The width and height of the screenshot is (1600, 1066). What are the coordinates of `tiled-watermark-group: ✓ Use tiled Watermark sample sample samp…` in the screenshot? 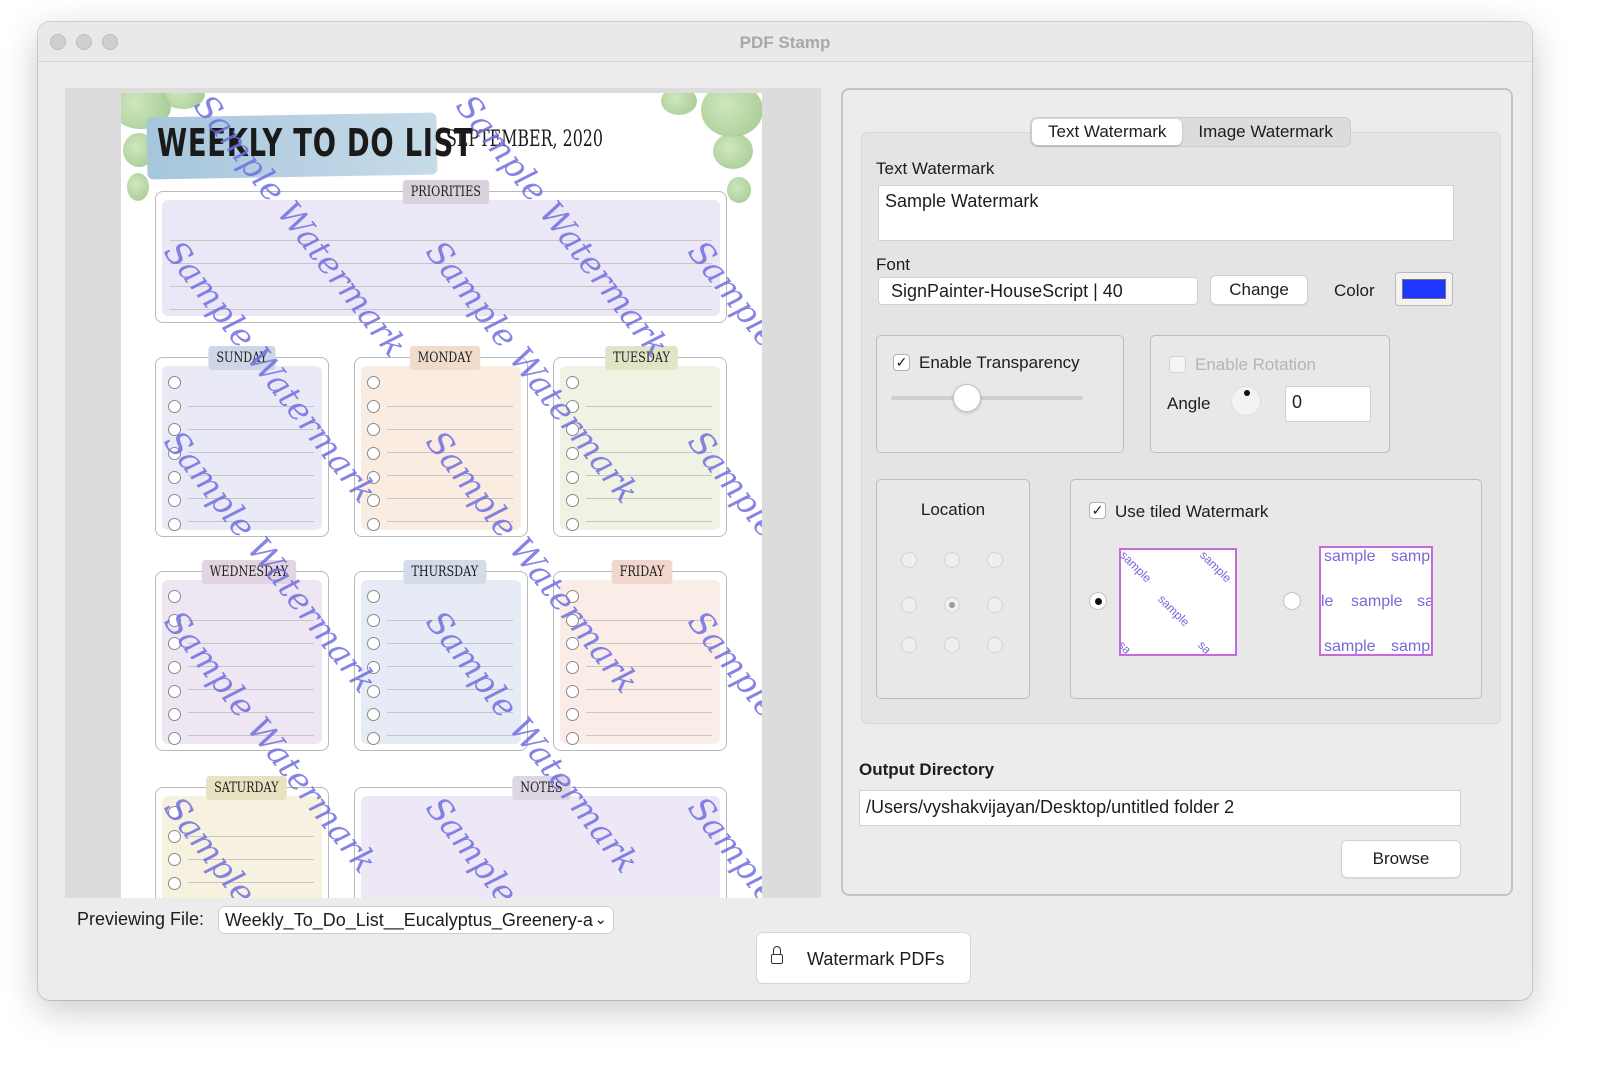 It's located at (1276, 589).